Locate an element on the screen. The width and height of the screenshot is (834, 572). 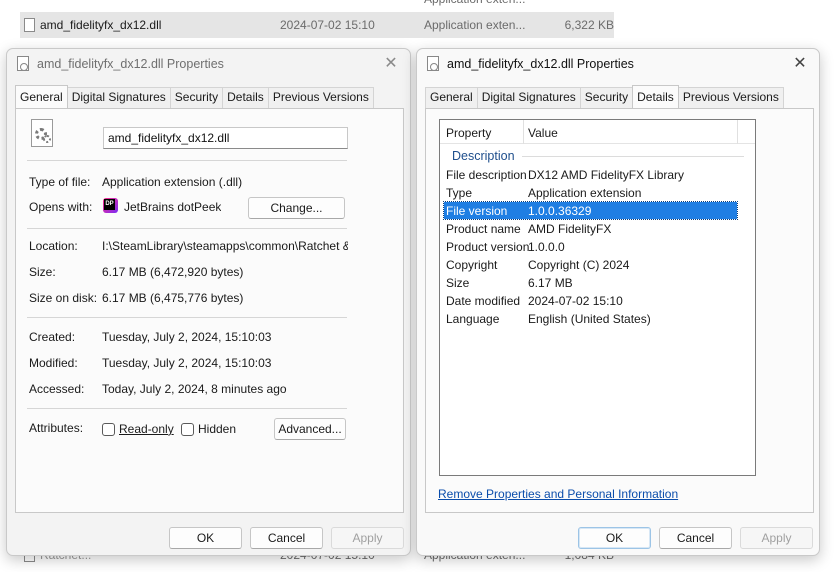
list-header: Property Value is located at coordinates (597, 132).